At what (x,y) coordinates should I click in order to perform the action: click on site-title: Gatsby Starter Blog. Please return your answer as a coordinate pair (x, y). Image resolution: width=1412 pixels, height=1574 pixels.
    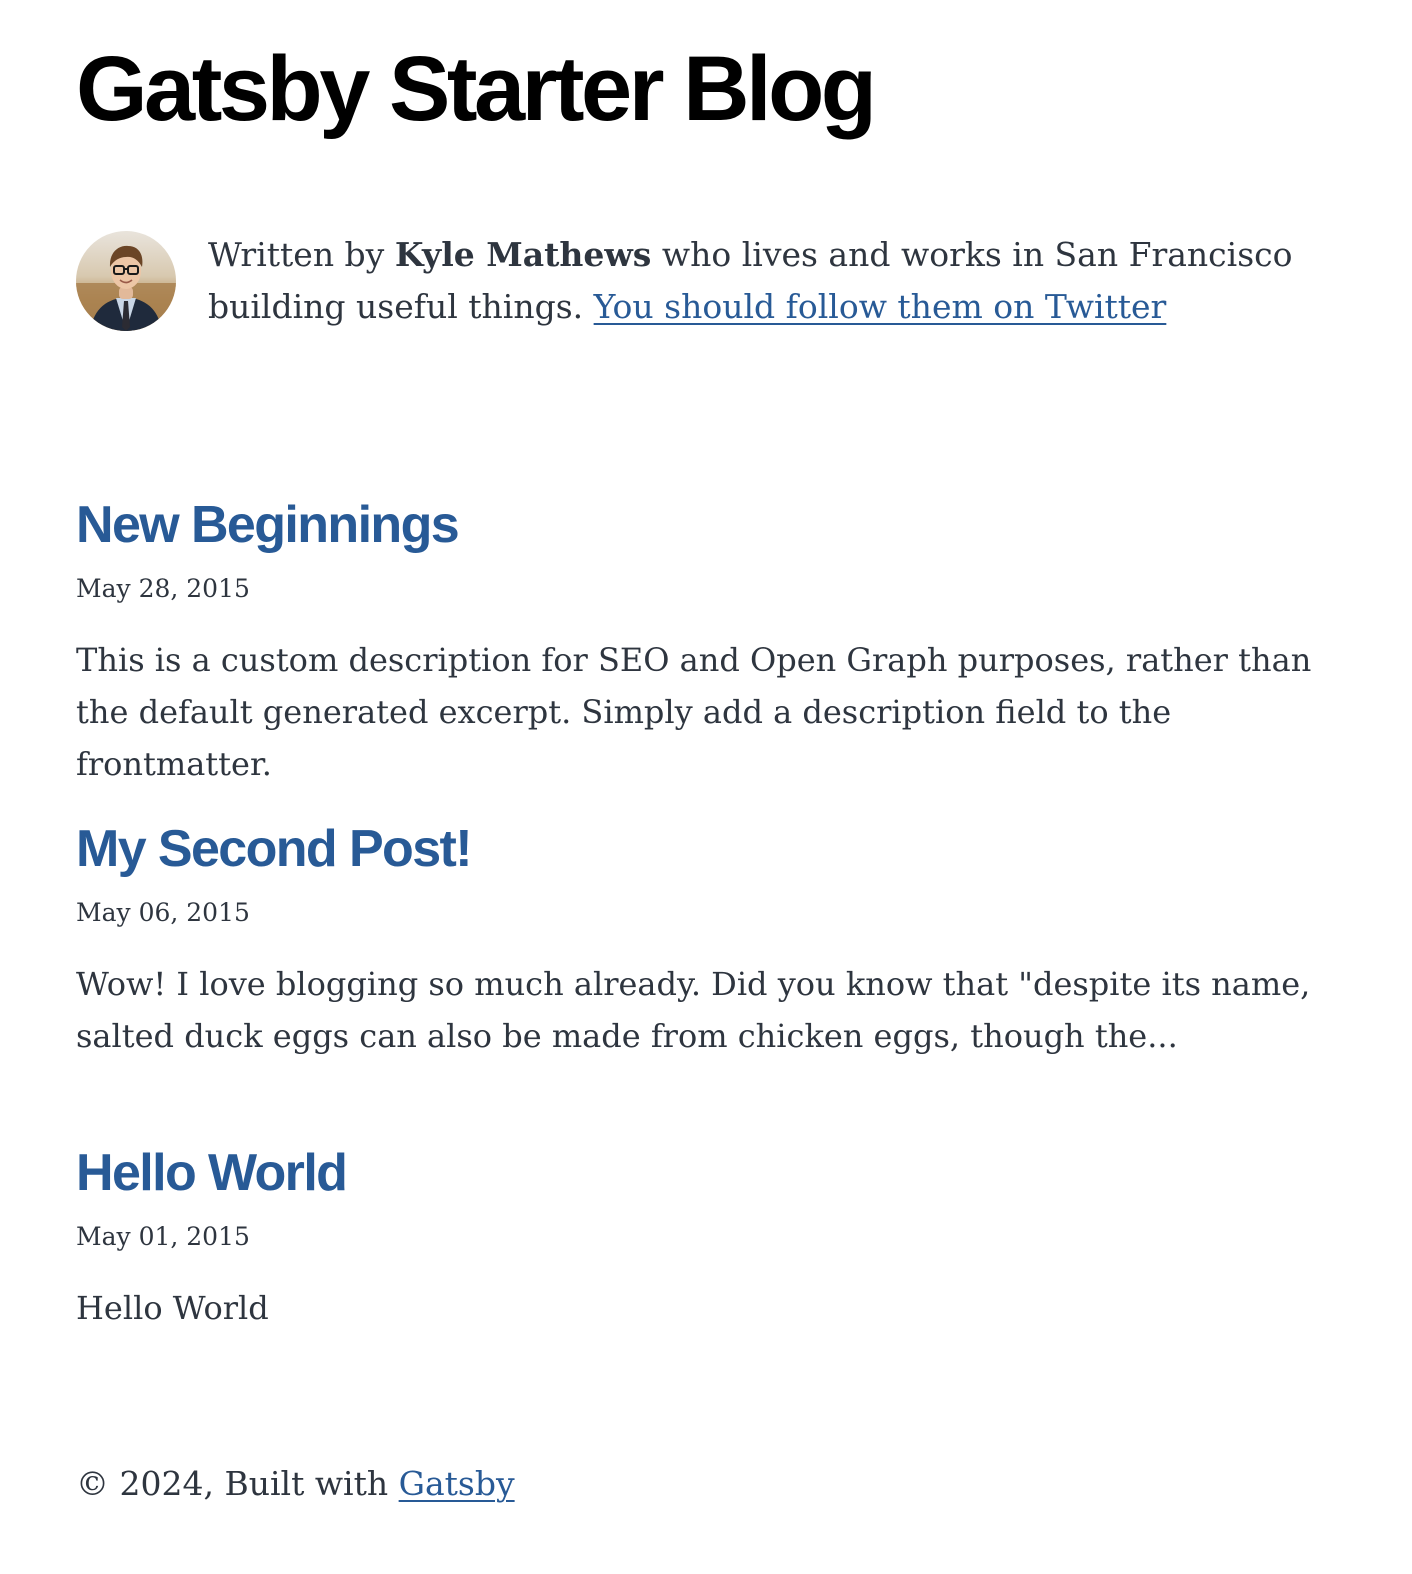
    Looking at the image, I should click on (476, 89).